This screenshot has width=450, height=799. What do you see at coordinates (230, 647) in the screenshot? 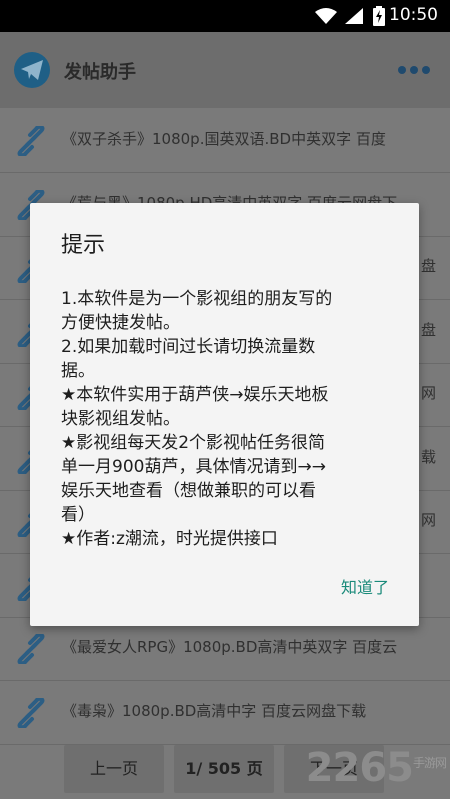
I see `list-item-title: 《最爱女人RPG》1080p.BD高清中英双字 百度云` at bounding box center [230, 647].